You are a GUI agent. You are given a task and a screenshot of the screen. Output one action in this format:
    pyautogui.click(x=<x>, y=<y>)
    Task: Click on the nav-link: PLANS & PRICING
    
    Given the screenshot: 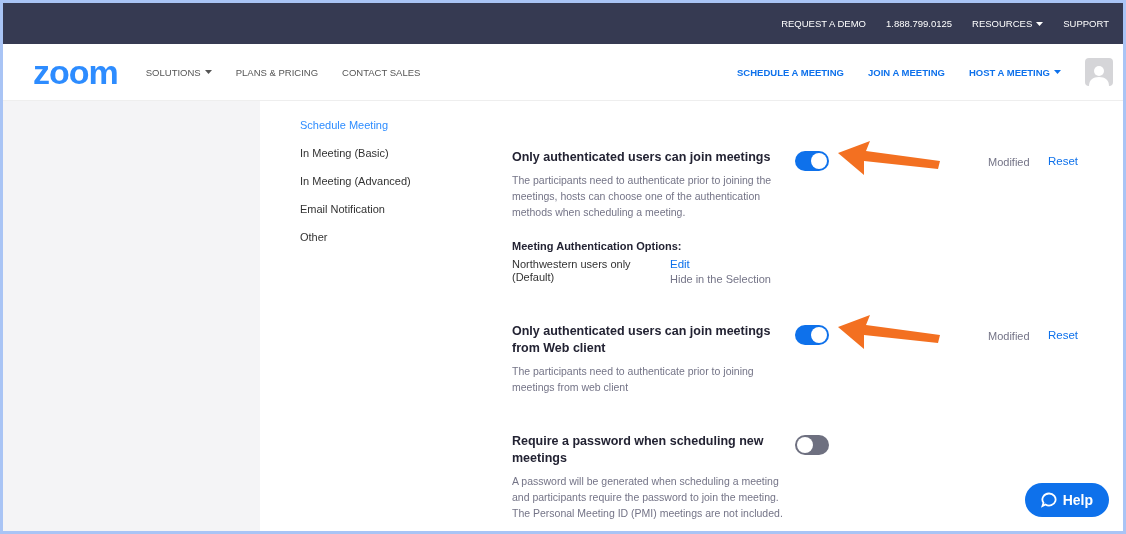 What is the action you would take?
    pyautogui.click(x=277, y=72)
    